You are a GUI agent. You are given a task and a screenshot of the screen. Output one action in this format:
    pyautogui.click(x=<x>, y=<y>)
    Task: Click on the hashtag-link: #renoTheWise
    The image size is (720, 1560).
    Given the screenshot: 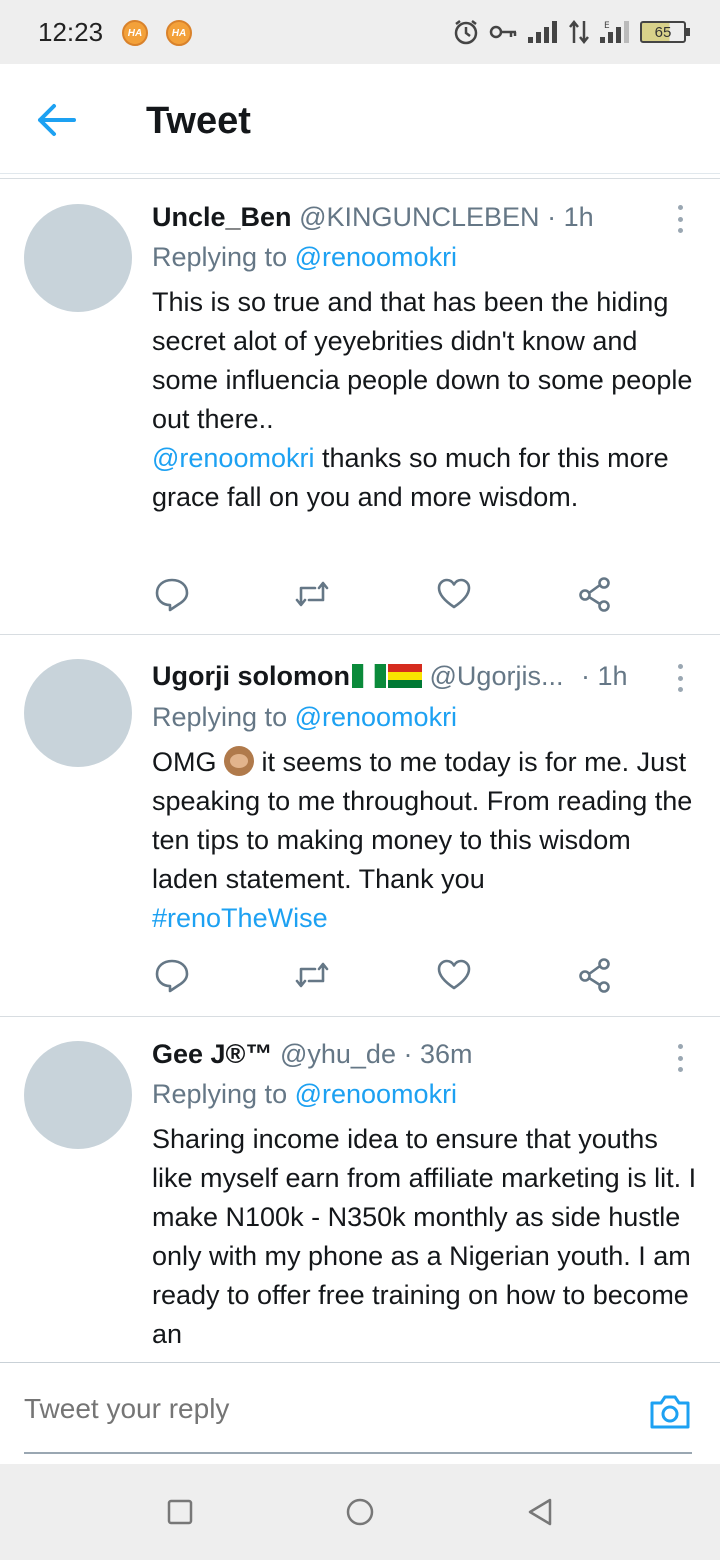 What is the action you would take?
    pyautogui.click(x=240, y=918)
    